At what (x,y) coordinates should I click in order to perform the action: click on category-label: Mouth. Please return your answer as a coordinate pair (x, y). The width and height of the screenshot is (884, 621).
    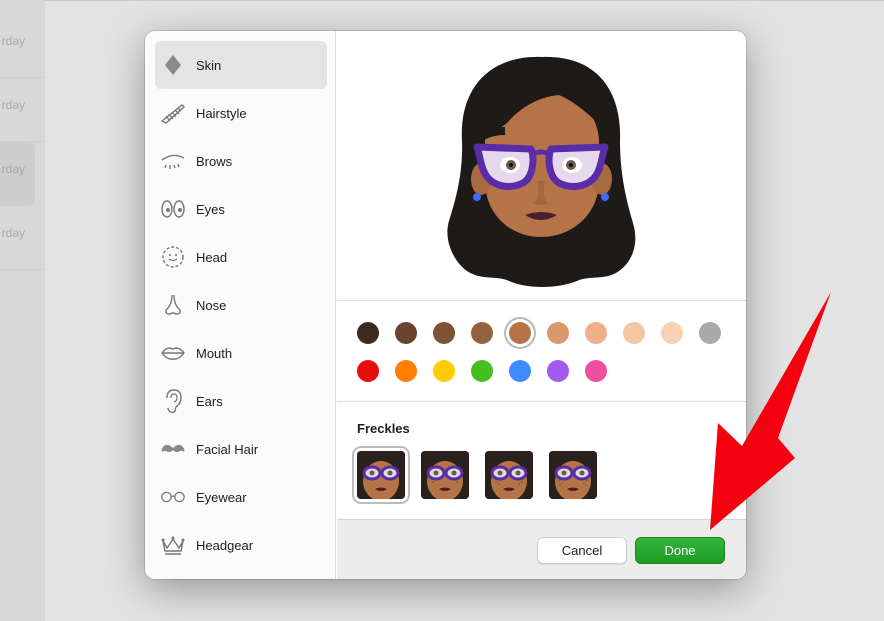
    Looking at the image, I should click on (214, 353).